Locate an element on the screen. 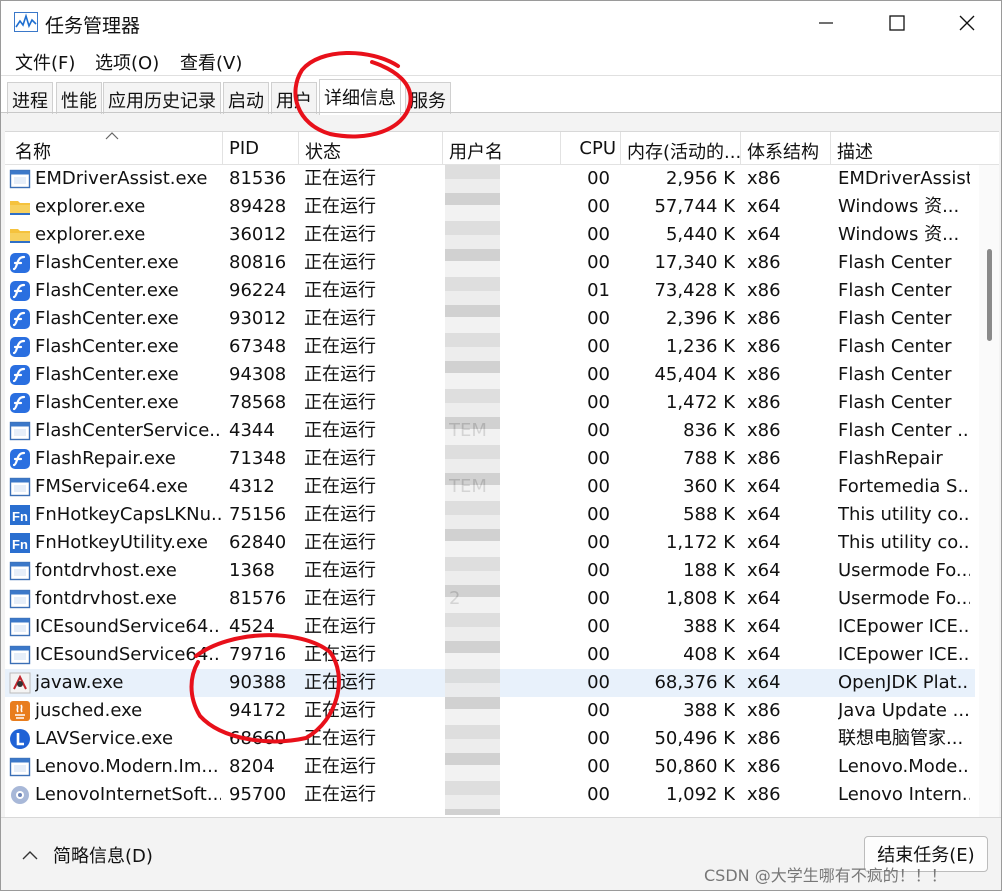 Image resolution: width=1002 pixels, height=891 pixels. tab-app-history: 应用历史记录 is located at coordinates (162, 98).